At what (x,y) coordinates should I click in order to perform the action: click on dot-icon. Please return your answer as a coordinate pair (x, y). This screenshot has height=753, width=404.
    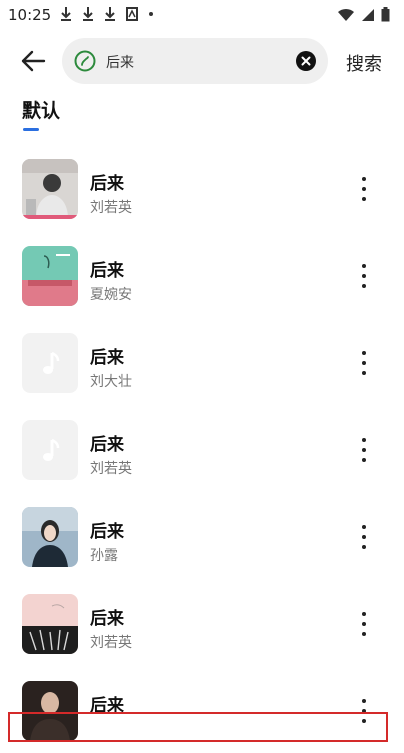
    Looking at the image, I should click on (151, 14).